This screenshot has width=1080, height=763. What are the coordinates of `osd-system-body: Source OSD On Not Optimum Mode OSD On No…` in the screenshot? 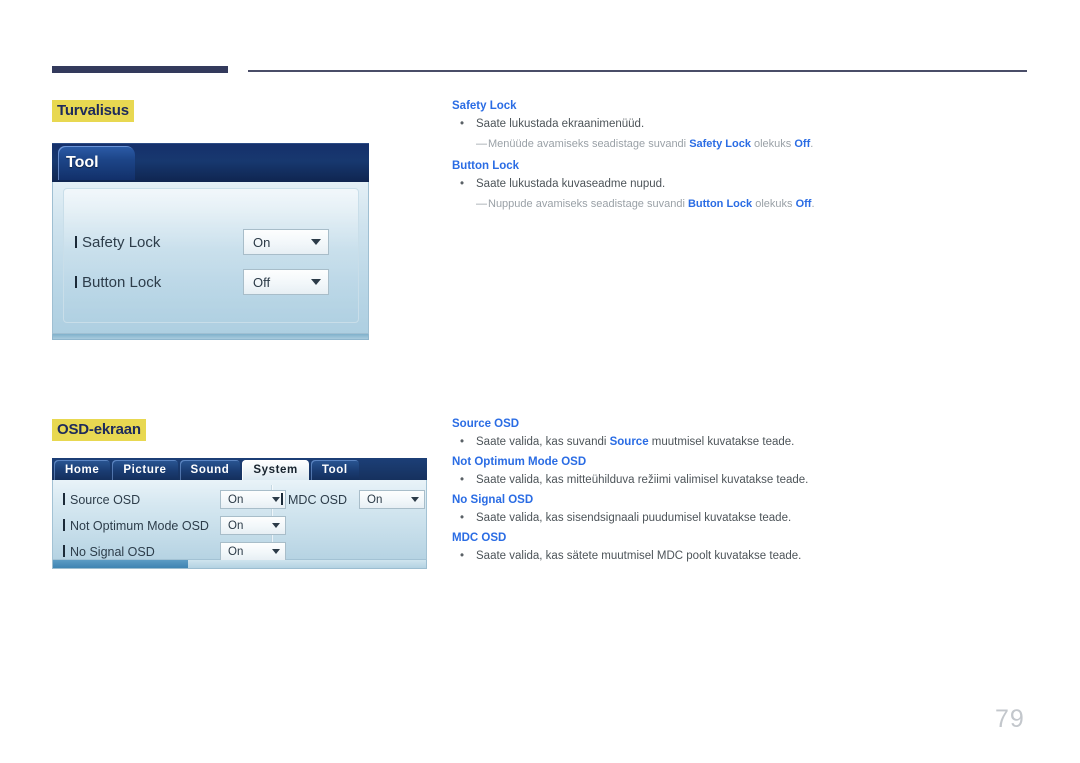 It's located at (239, 520).